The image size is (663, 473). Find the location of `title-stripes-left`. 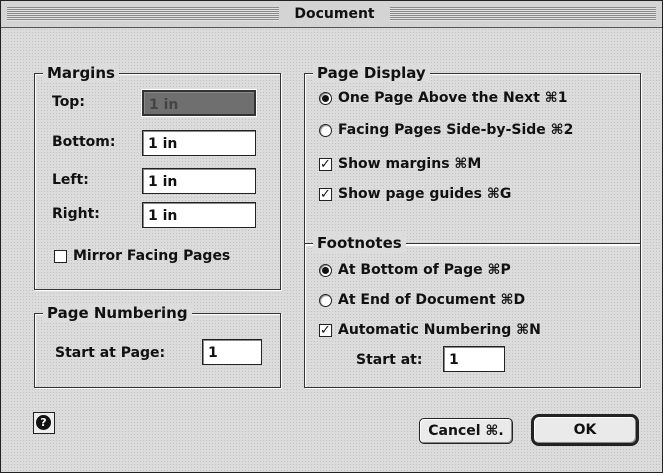

title-stripes-left is located at coordinates (143, 14).